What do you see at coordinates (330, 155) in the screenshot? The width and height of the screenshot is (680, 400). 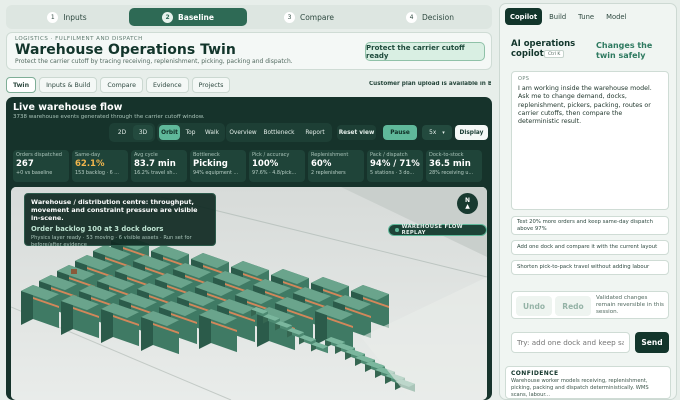 I see `metric-label: Replenishment` at bounding box center [330, 155].